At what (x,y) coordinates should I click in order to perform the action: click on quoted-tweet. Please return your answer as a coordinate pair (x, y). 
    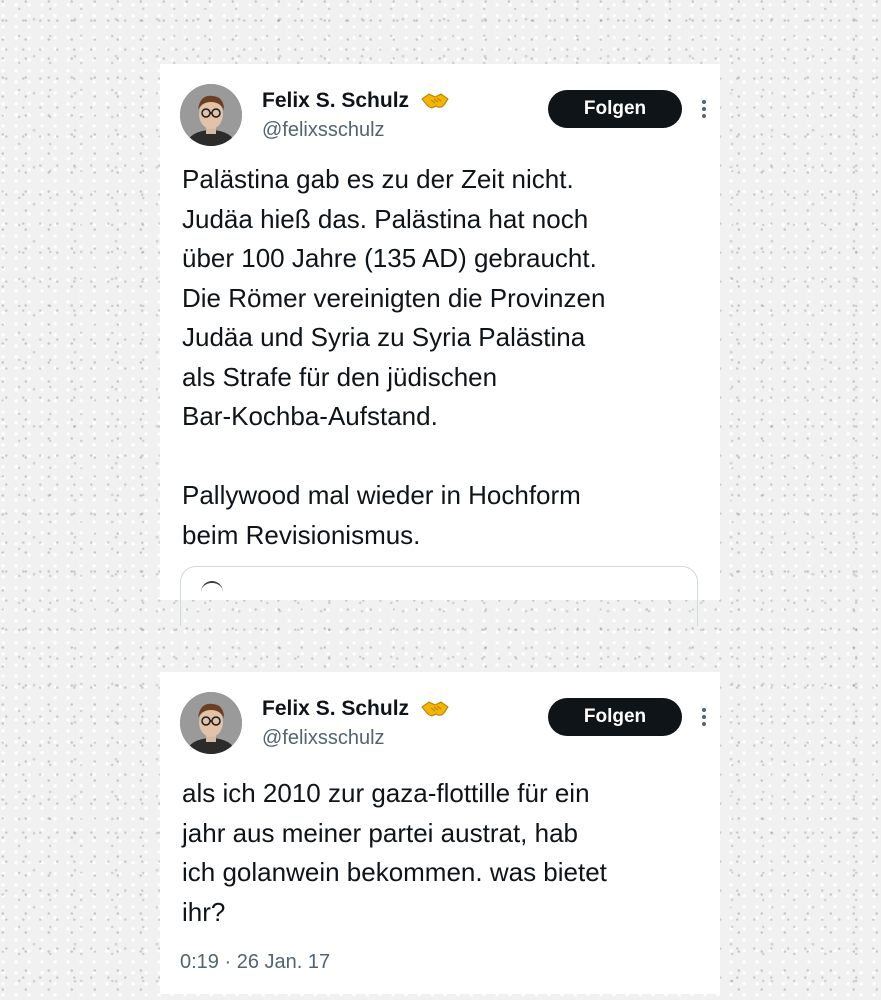
    Looking at the image, I should click on (439, 596).